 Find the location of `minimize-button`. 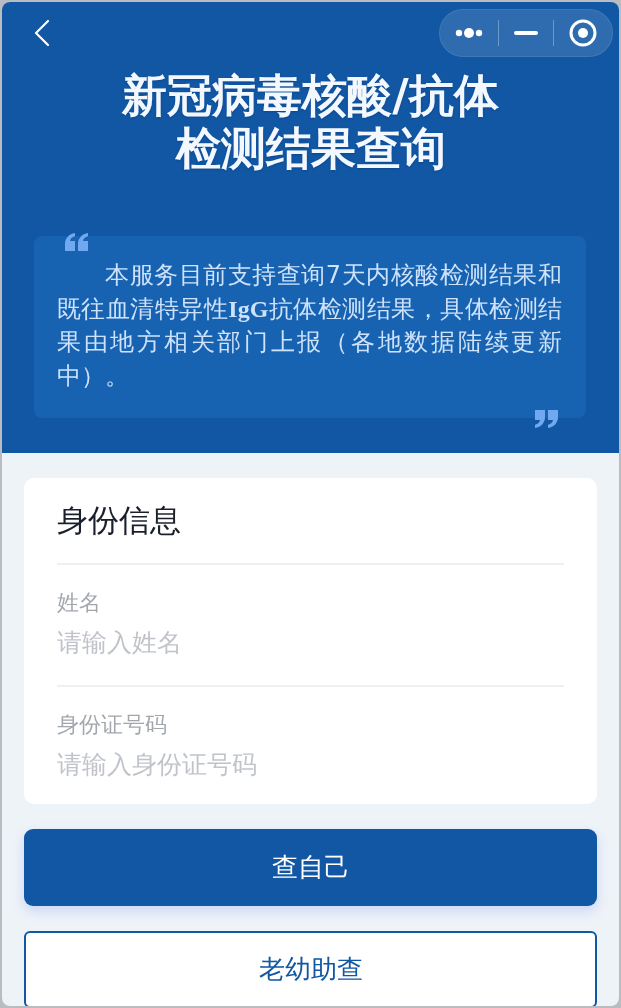

minimize-button is located at coordinates (526, 33).